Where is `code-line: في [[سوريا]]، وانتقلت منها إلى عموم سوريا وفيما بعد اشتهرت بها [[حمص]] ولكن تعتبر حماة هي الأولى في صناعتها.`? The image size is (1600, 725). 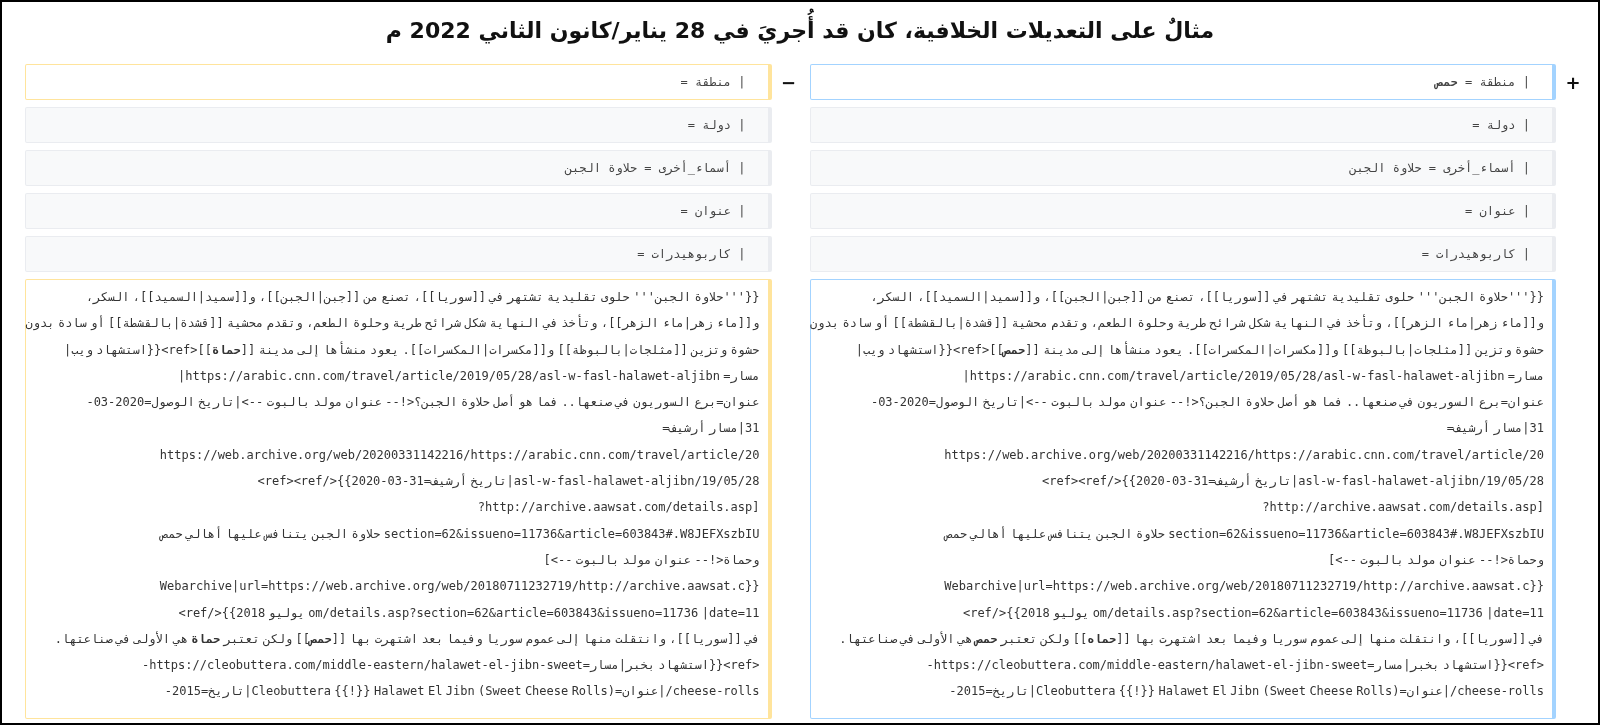 code-line: في [[سوريا]]، وانتقلت منها إلى عموم سوريا وفيما بعد اشتهرت بها [[حمص]] ولكن تعتبر حماة هي الأولى في صناعتها. is located at coordinates (406, 639).